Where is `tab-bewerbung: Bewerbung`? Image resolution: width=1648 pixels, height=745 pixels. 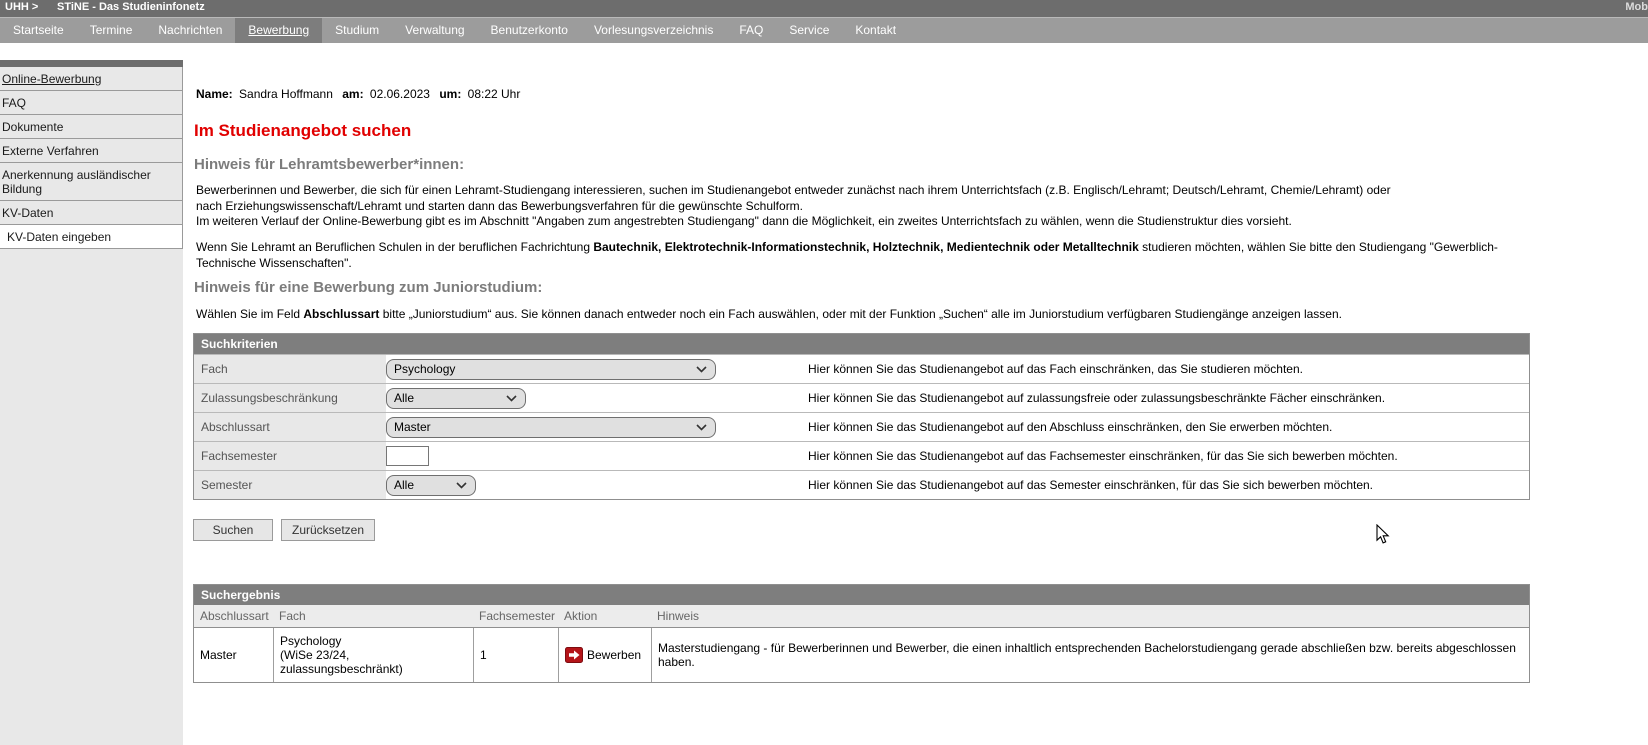
tab-bewerbung: Bewerbung is located at coordinates (279, 30).